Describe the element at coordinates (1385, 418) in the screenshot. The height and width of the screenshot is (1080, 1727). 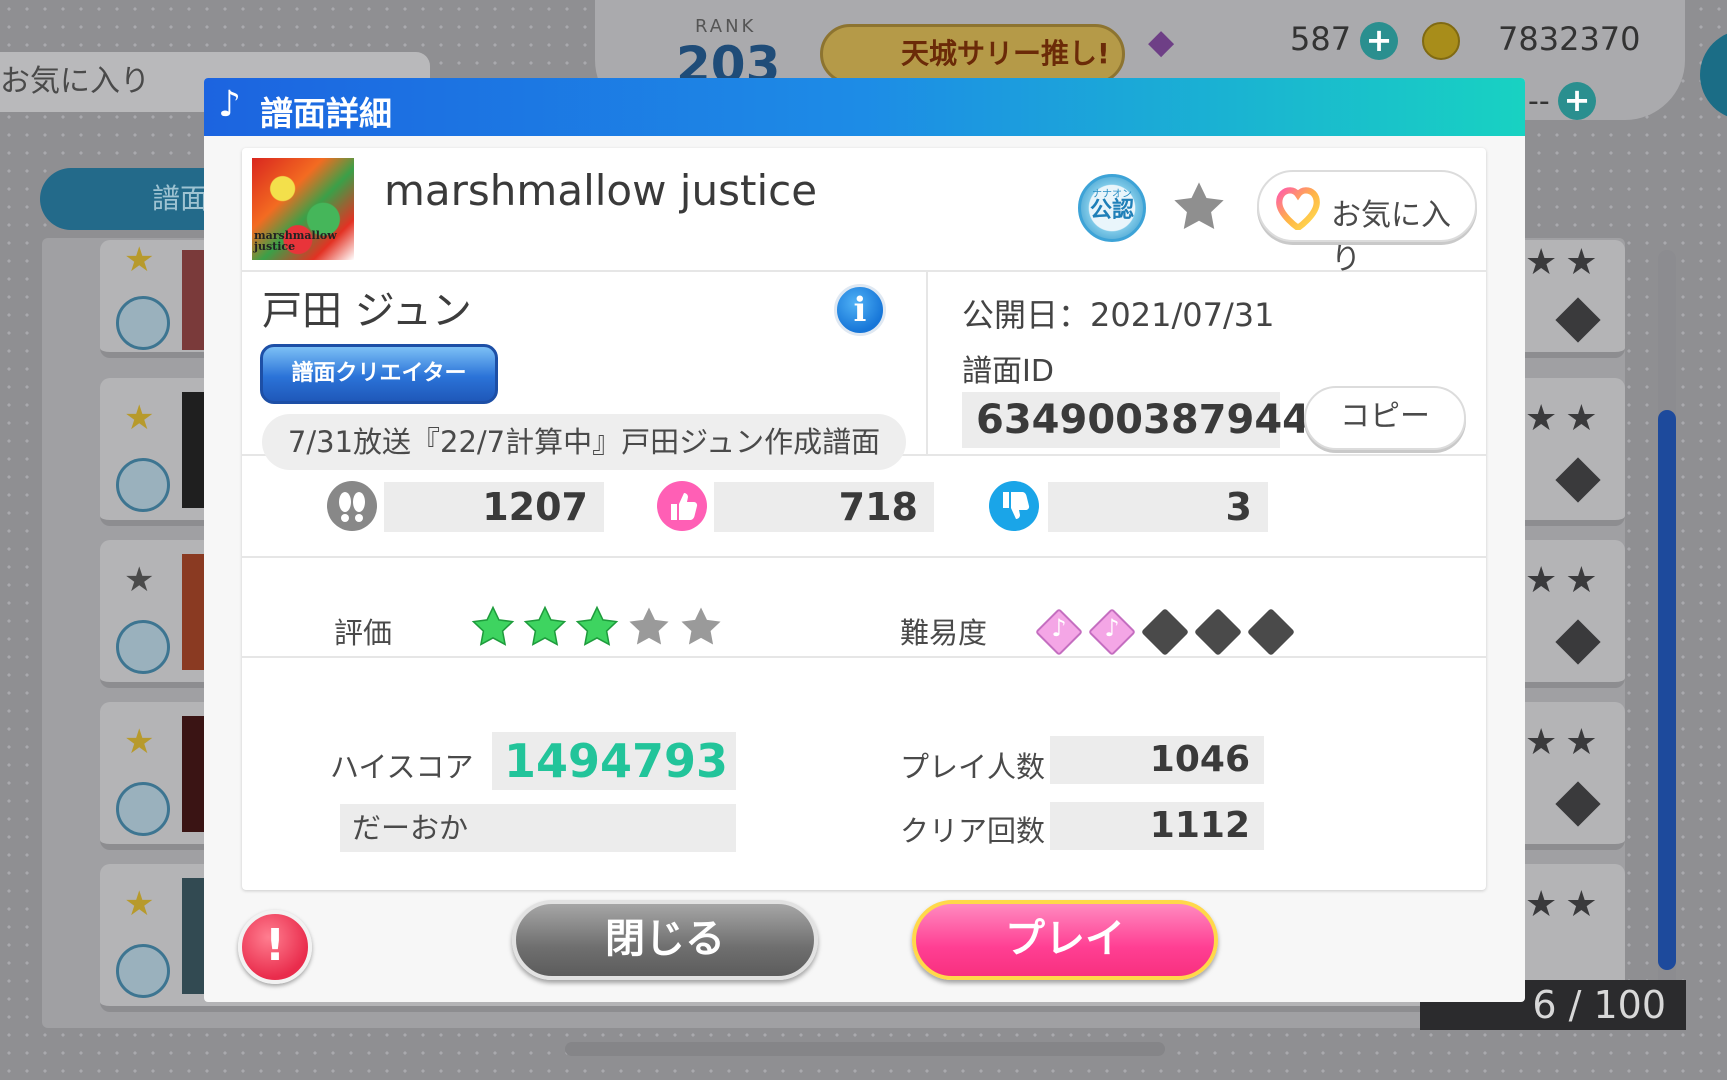
I see `copy-id-button: コピー` at that location.